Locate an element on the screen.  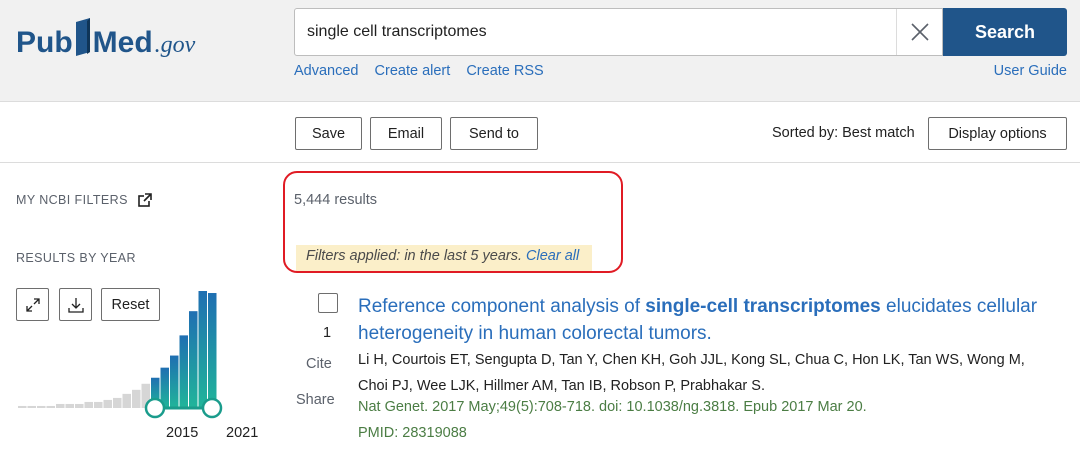
my-ncbi-filters-heading: MY NCBI FILTERS is located at coordinates (84, 200).